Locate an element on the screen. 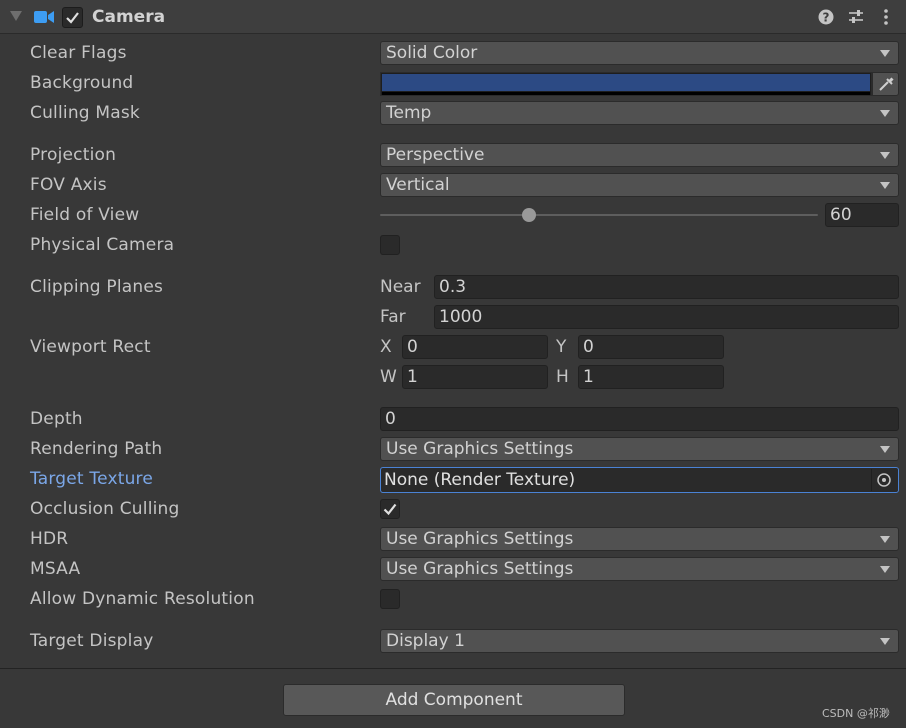 The width and height of the screenshot is (906, 728). clear-flags-label: Clear Flags is located at coordinates (78, 53).